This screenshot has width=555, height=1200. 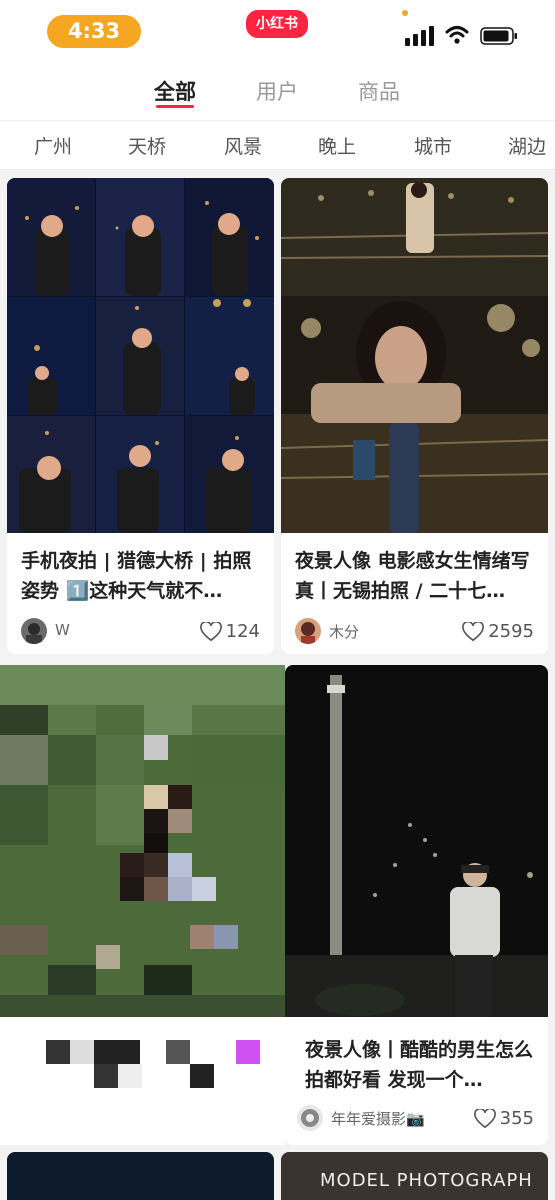 What do you see at coordinates (379, 91) in the screenshot?
I see `tab-products: 商品` at bounding box center [379, 91].